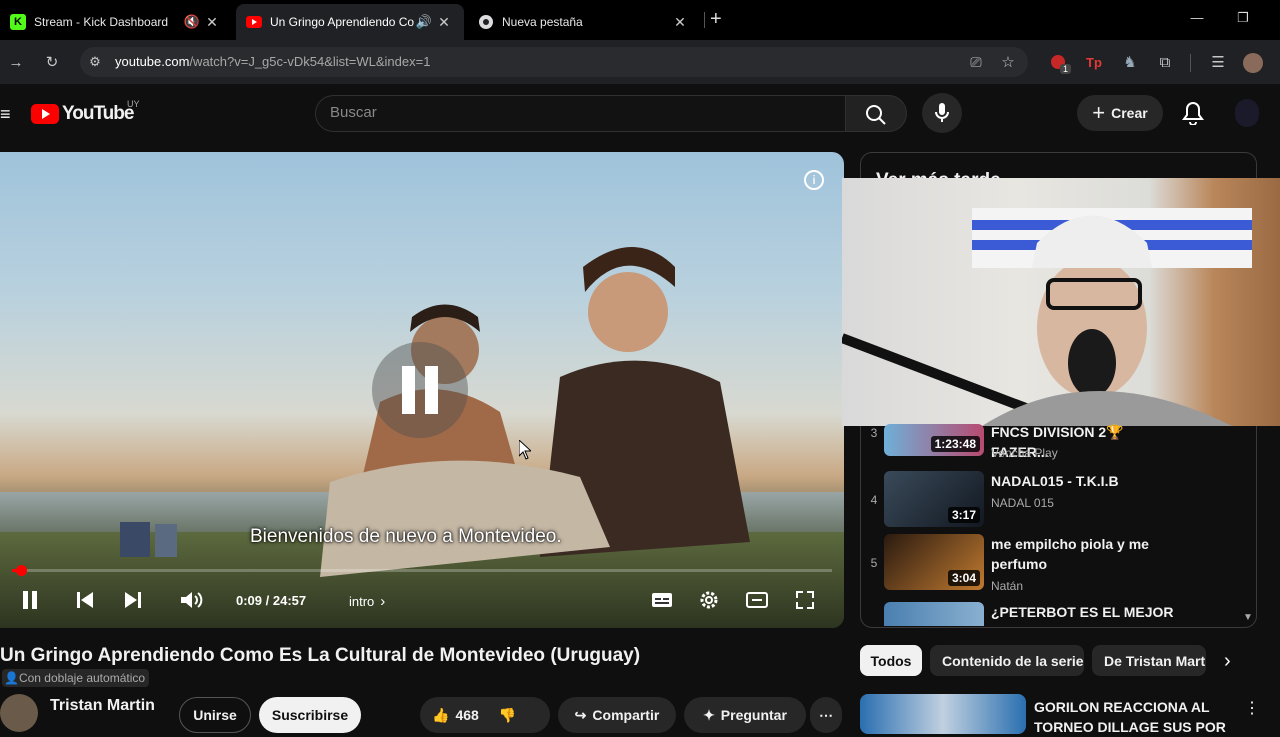  I want to click on reload-icon: ↻, so click(52, 62).